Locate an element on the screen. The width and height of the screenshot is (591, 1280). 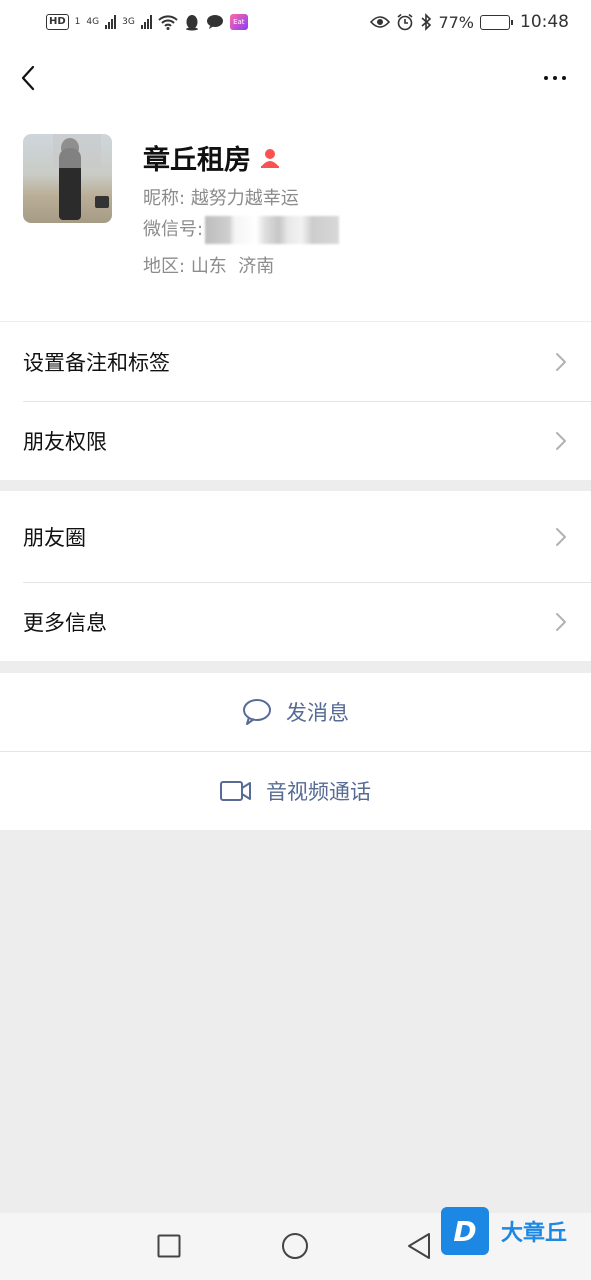
remark-tags-row: 设置备注和标签 is located at coordinates (295, 361).